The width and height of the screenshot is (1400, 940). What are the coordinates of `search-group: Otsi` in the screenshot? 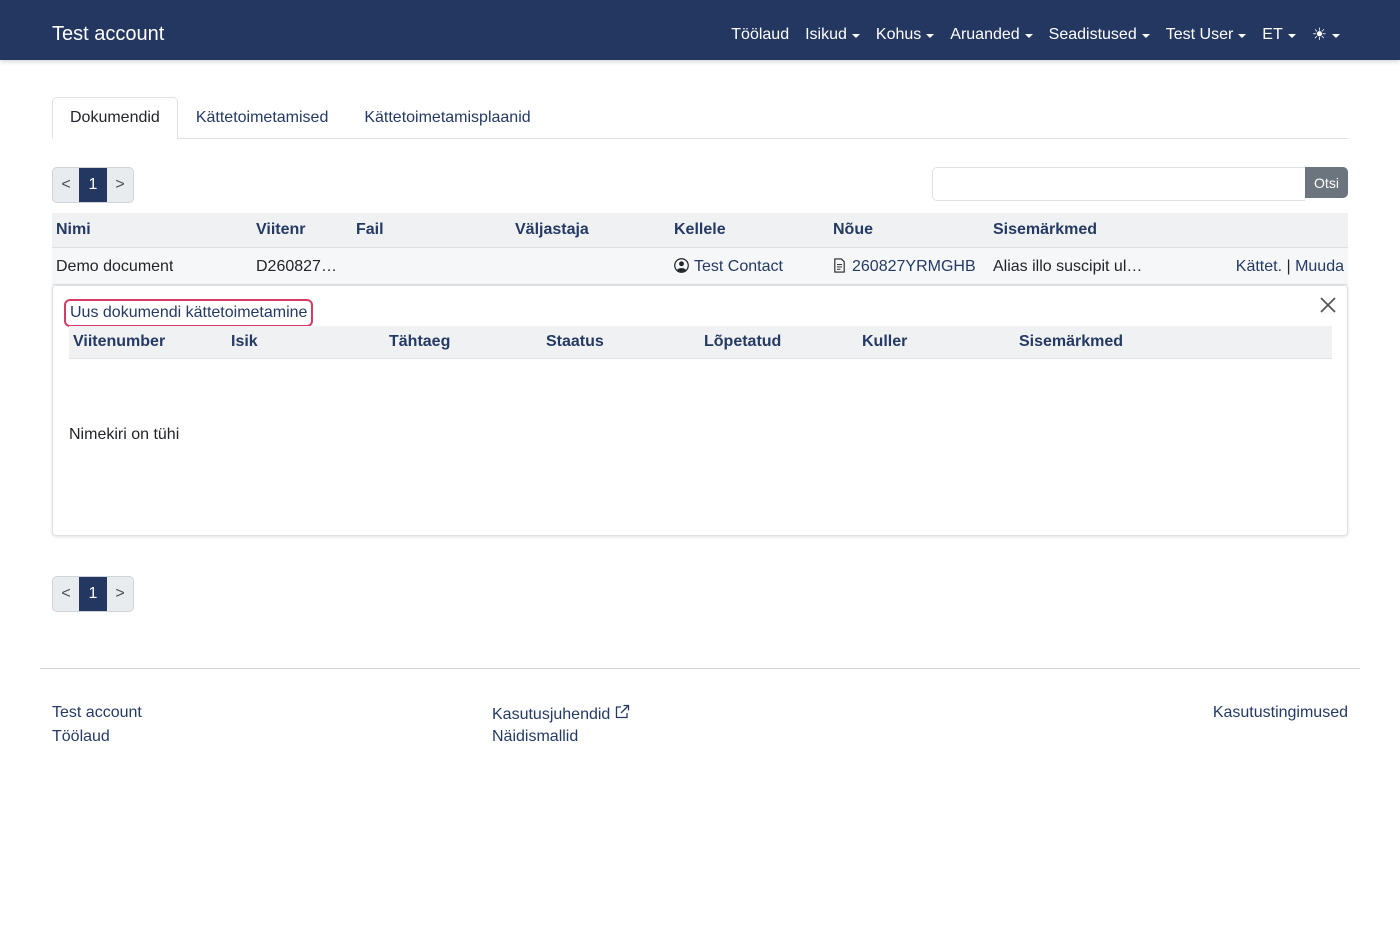 It's located at (1140, 184).